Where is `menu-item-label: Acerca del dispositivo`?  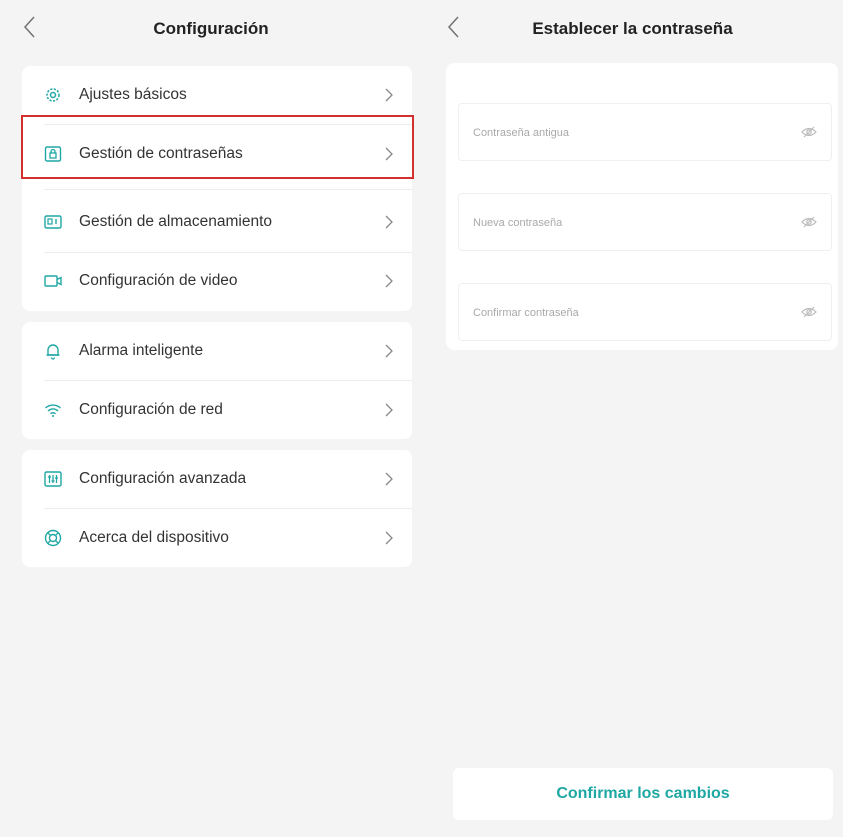
menu-item-label: Acerca del dispositivo is located at coordinates (154, 537).